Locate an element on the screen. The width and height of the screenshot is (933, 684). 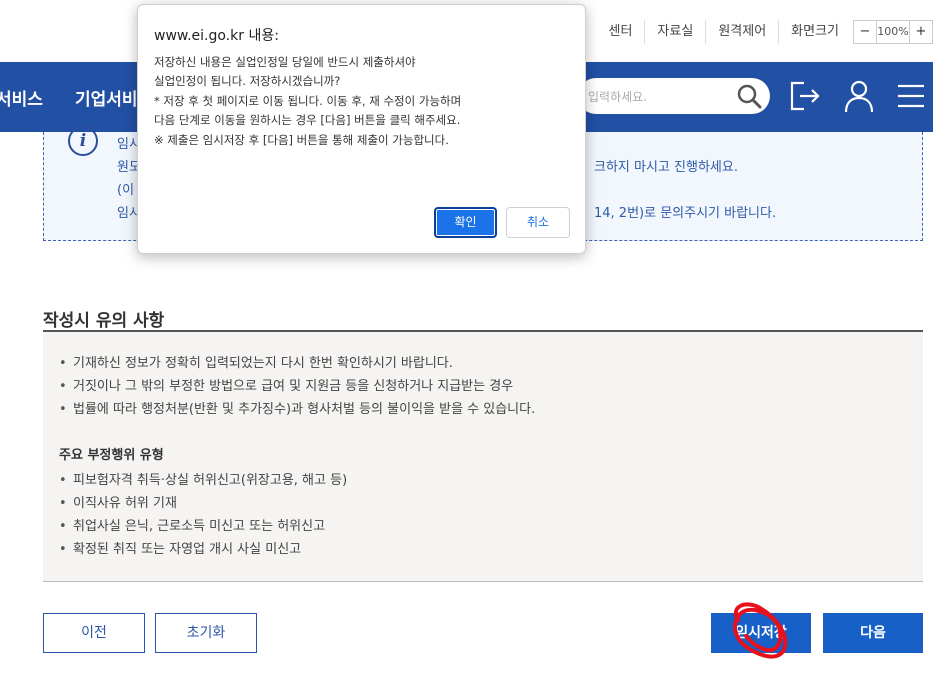
zoom-out-button: − is located at coordinates (865, 32).